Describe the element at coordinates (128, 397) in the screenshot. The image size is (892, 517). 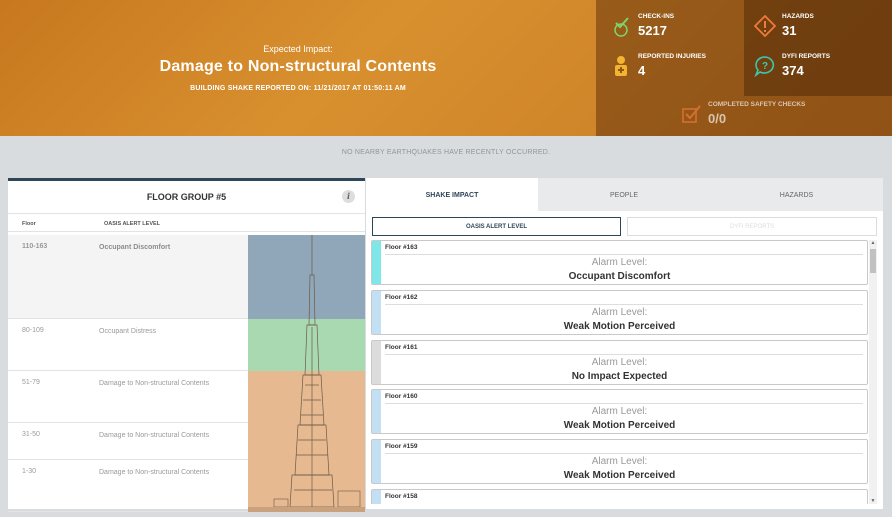
I see `floor-group-row: 51-79 Damage to Non-structural Contents` at that location.